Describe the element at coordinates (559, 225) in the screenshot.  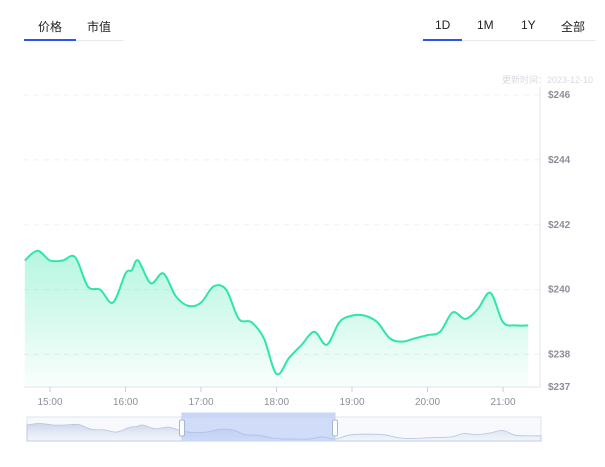
I see `y-tick-label: $242` at that location.